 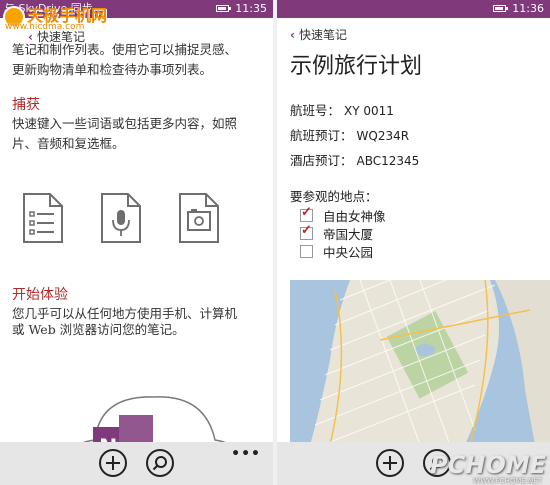 What do you see at coordinates (40, 295) in the screenshot?
I see `start-heading: 开始体验` at bounding box center [40, 295].